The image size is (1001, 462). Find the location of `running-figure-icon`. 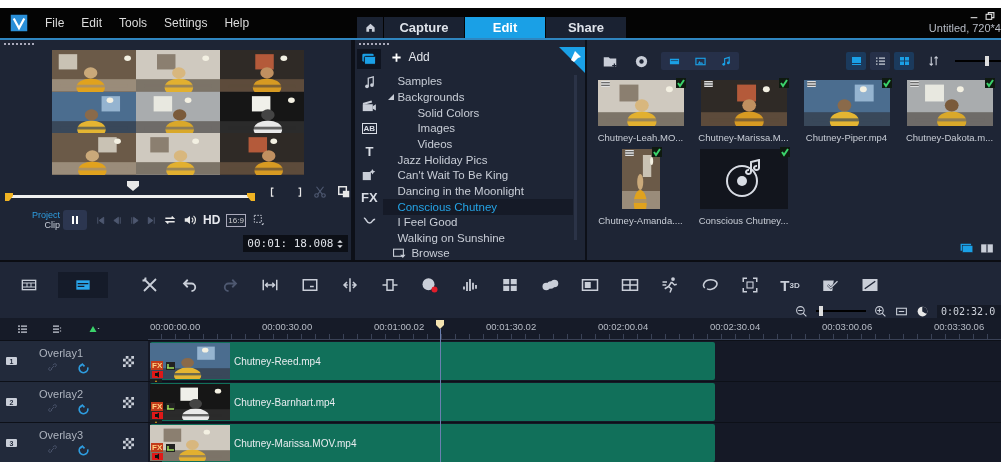

running-figure-icon is located at coordinates (670, 285).